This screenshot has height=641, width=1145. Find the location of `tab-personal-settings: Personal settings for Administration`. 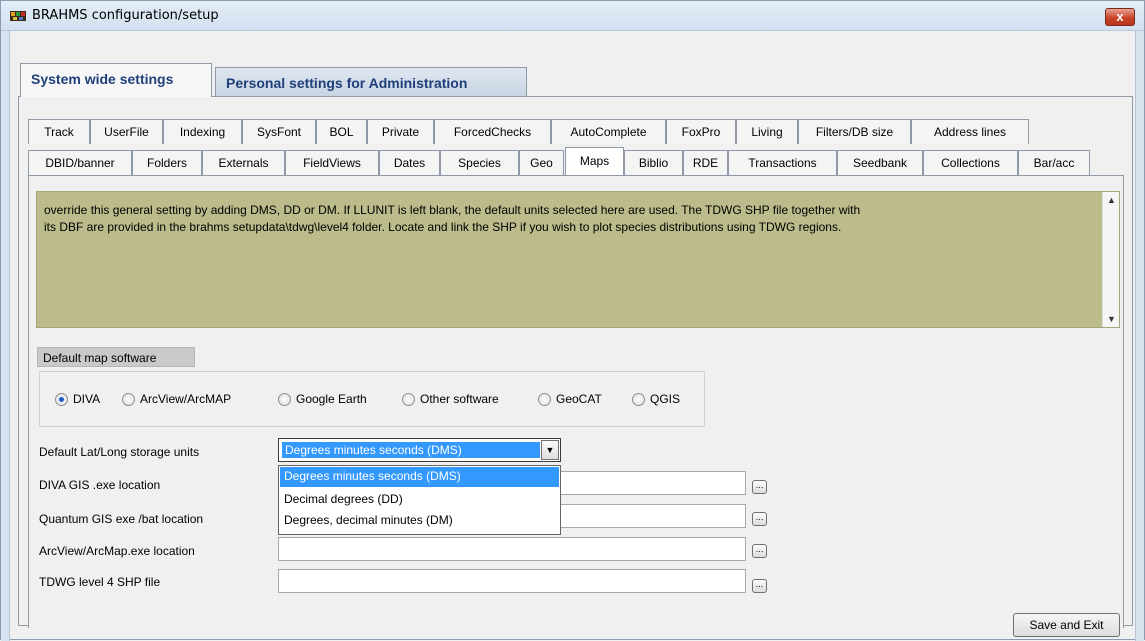

tab-personal-settings: Personal settings for Administration is located at coordinates (371, 81).